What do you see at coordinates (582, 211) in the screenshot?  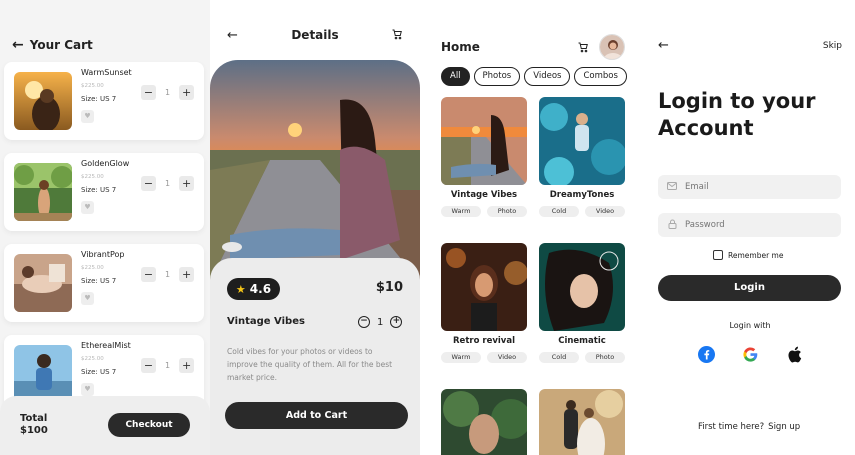 I see `product-tags: Cold Video` at bounding box center [582, 211].